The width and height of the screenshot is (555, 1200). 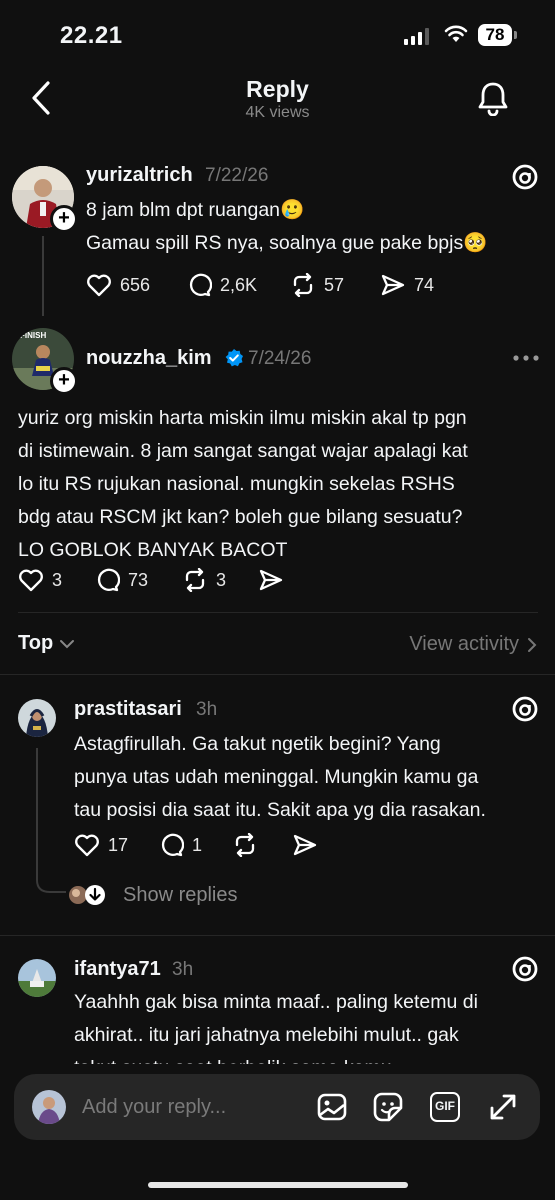 I want to click on comment-count: 2,6K, so click(x=239, y=284).